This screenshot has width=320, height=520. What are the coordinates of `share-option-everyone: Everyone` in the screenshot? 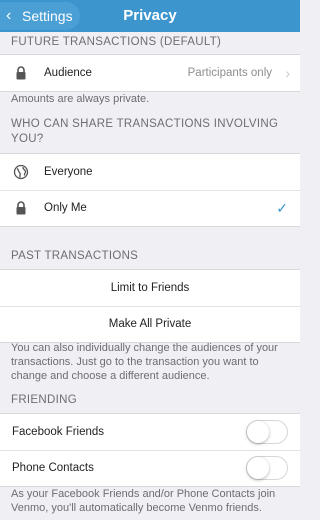 It's located at (150, 172).